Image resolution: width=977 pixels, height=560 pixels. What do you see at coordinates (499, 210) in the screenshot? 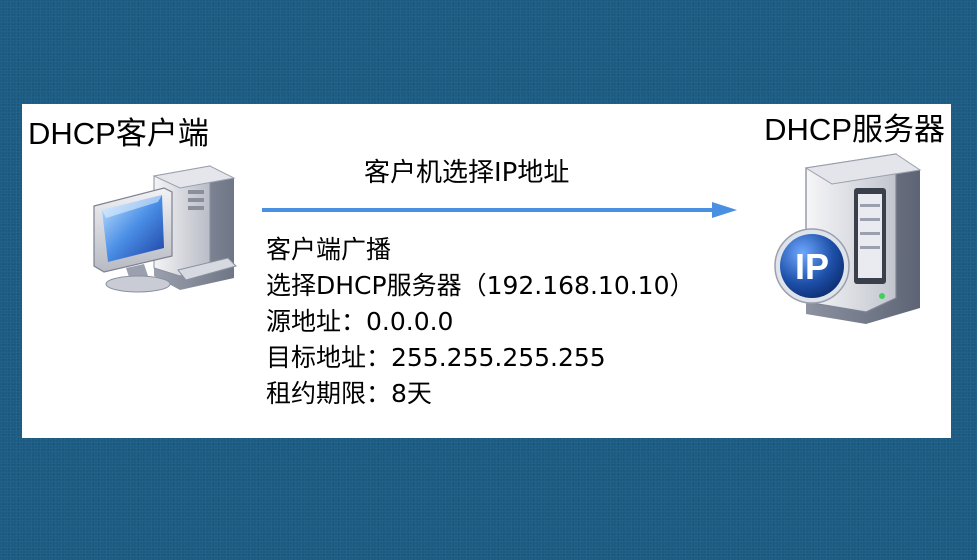
I see `flow-arrow` at bounding box center [499, 210].